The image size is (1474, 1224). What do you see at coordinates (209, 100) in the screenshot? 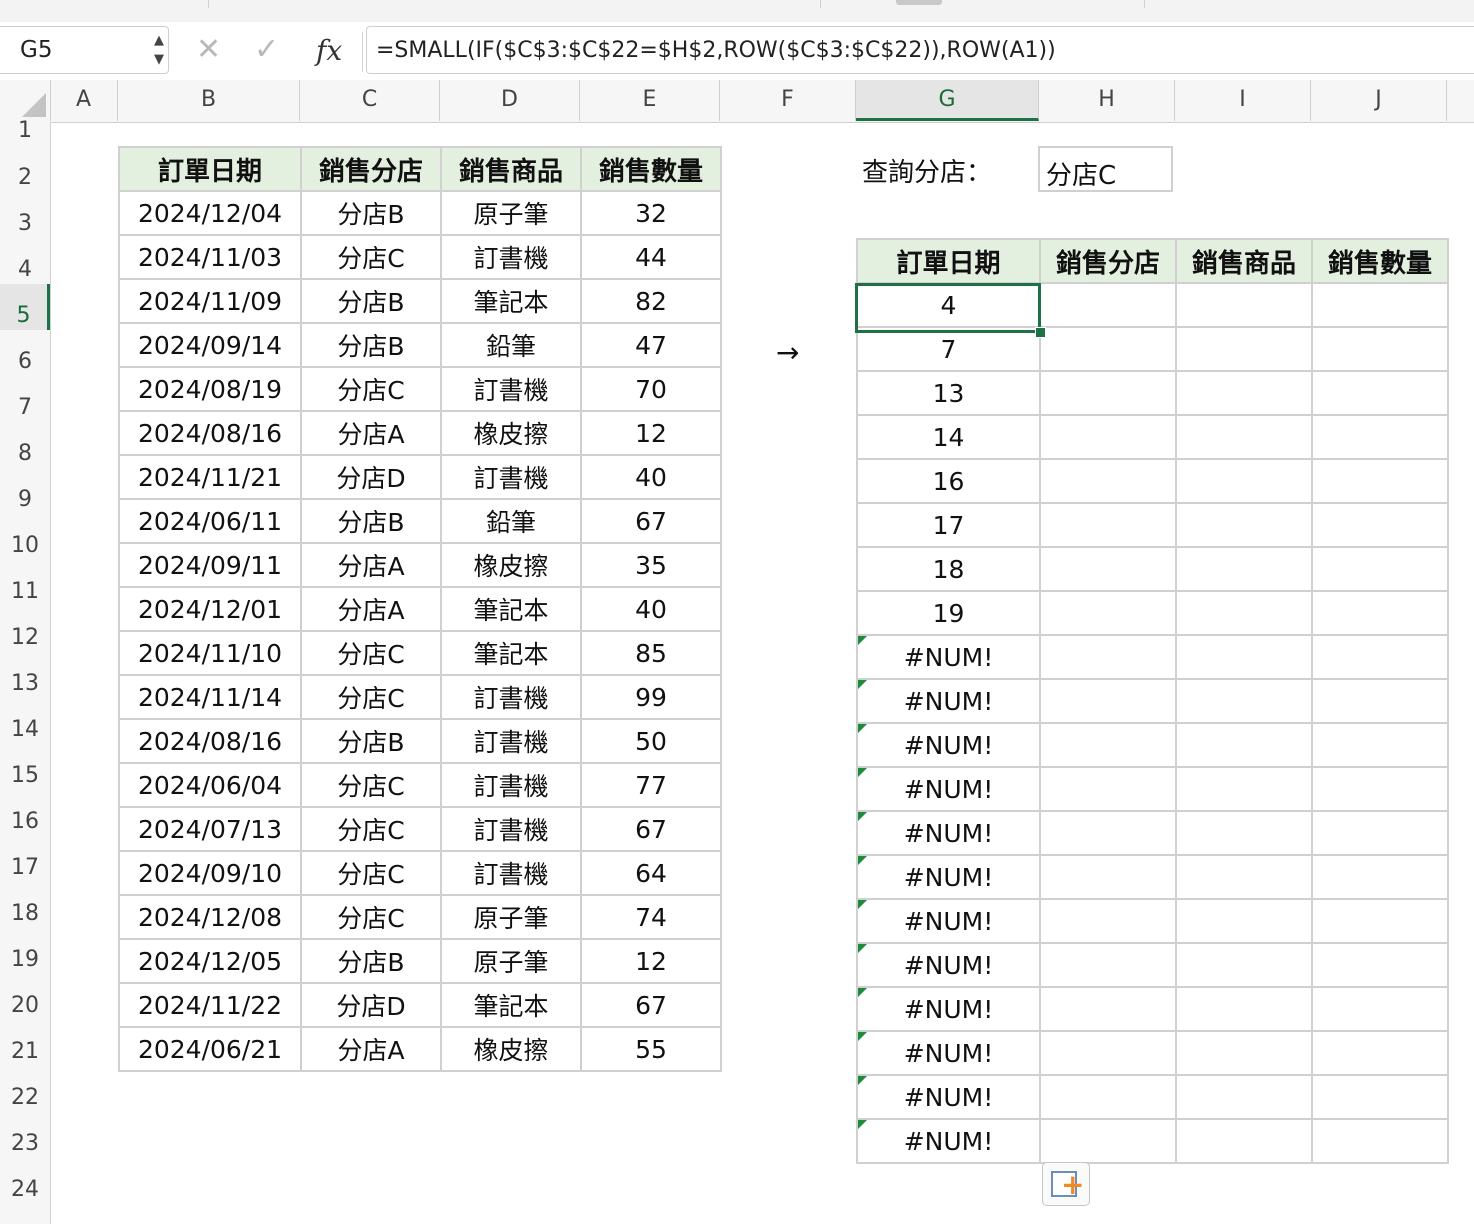
I see `column-header-b: B` at bounding box center [209, 100].